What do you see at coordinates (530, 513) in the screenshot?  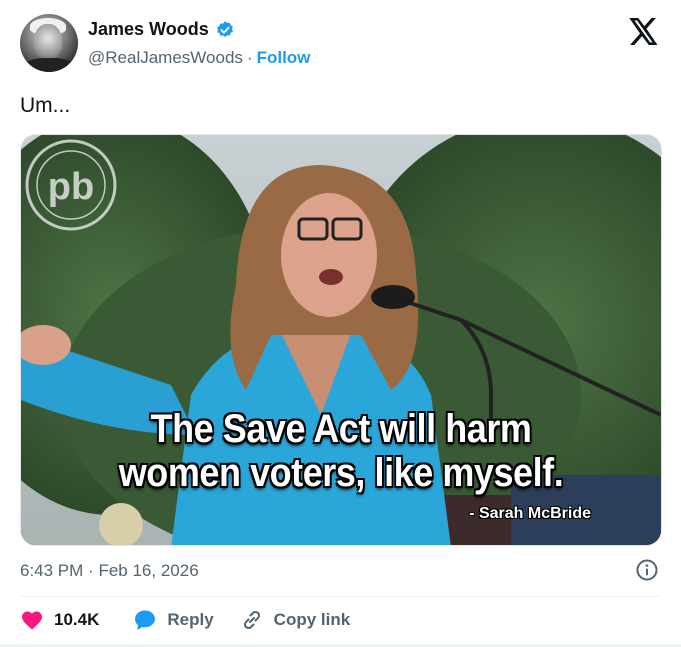 I see `media-attribution: - Sarah McBride` at bounding box center [530, 513].